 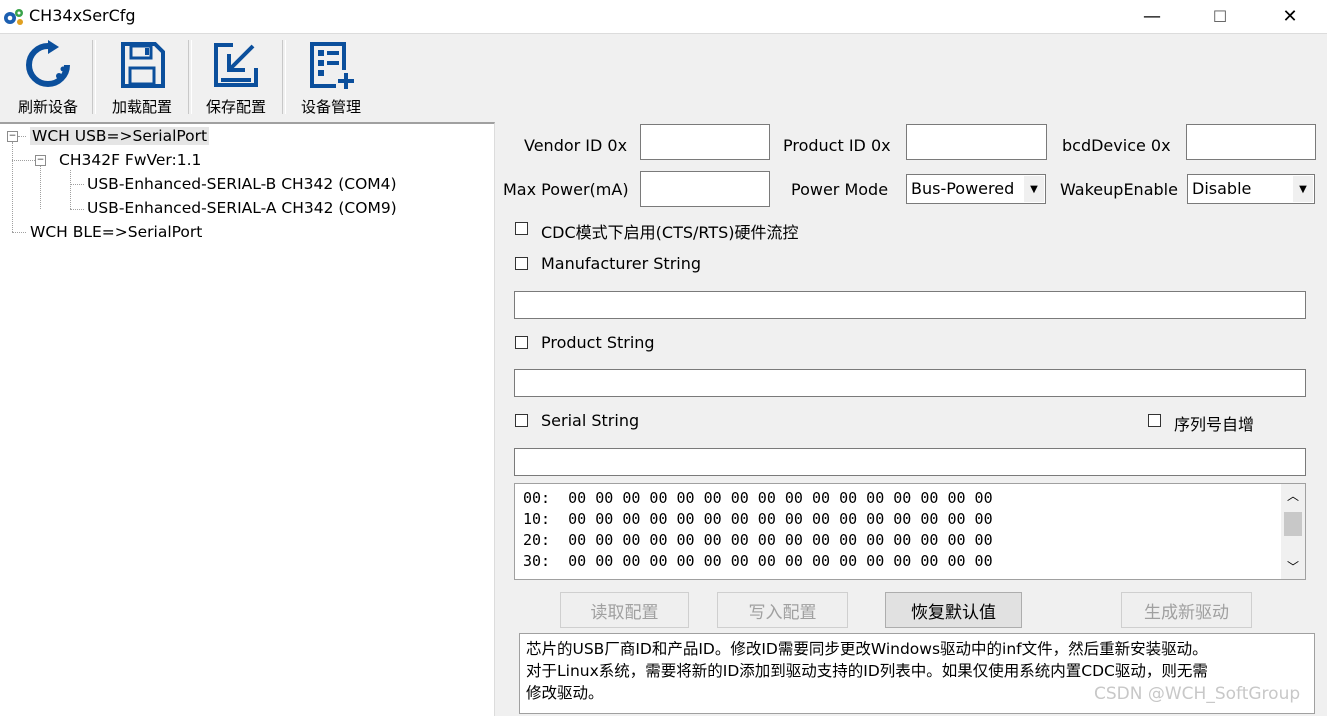 I want to click on serial-string-label: Serial String, so click(x=590, y=420).